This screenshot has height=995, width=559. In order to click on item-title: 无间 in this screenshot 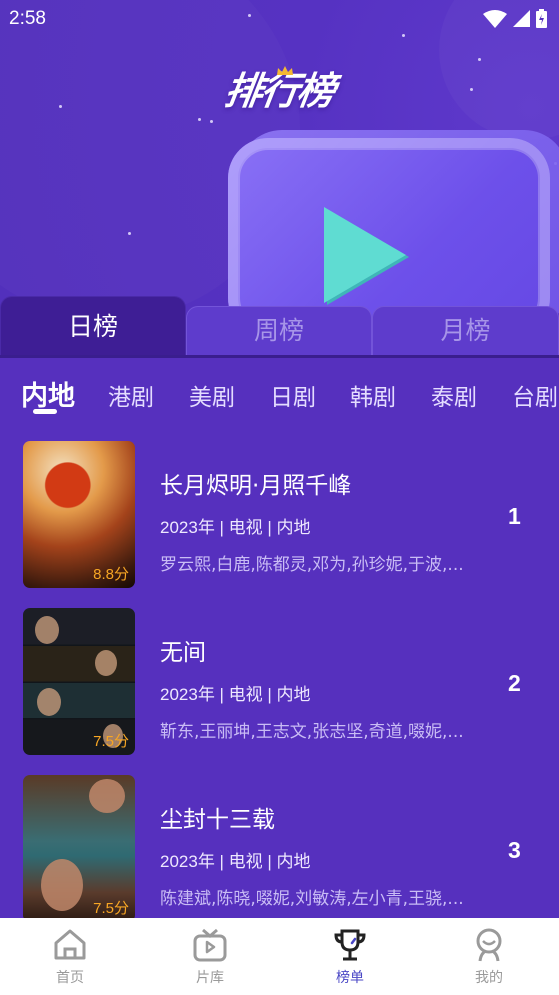, I will do `click(183, 653)`.